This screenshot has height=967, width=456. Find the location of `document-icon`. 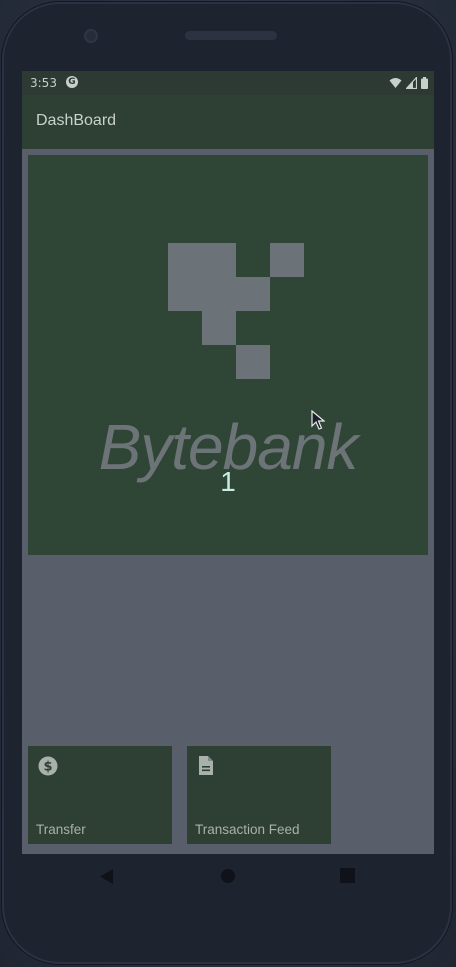

document-icon is located at coordinates (206, 765).